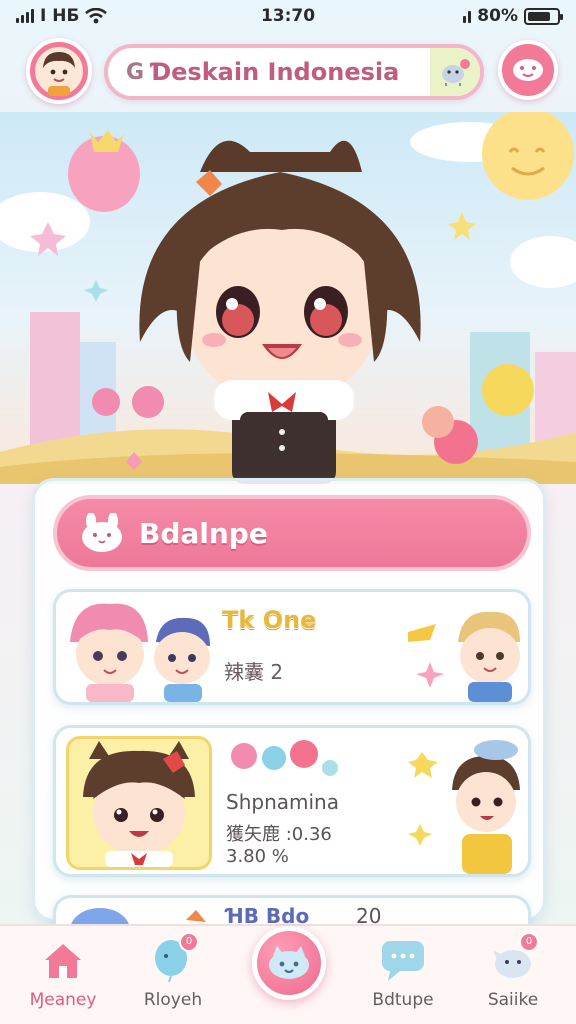 Image resolution: width=576 pixels, height=1024 pixels. Describe the element at coordinates (102, 532) in the screenshot. I see `bunny-icon` at that location.